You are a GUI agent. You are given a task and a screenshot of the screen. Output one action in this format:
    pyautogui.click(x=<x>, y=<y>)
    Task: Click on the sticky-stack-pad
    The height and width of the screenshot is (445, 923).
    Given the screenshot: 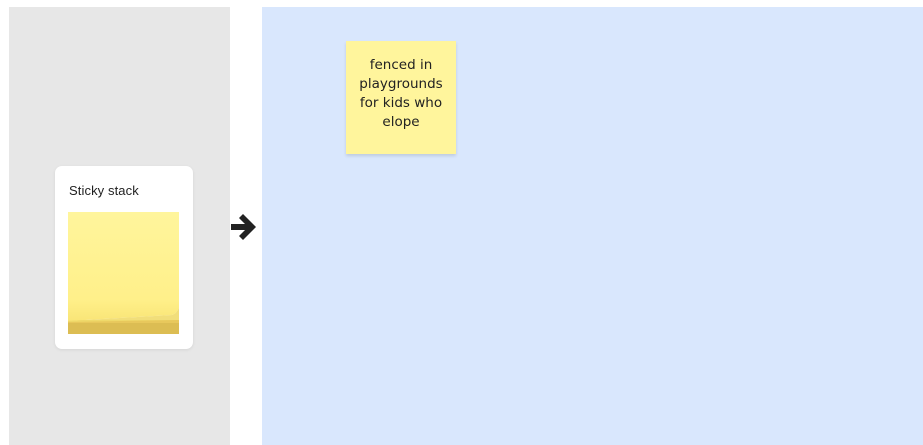 What is the action you would take?
    pyautogui.click(x=124, y=274)
    